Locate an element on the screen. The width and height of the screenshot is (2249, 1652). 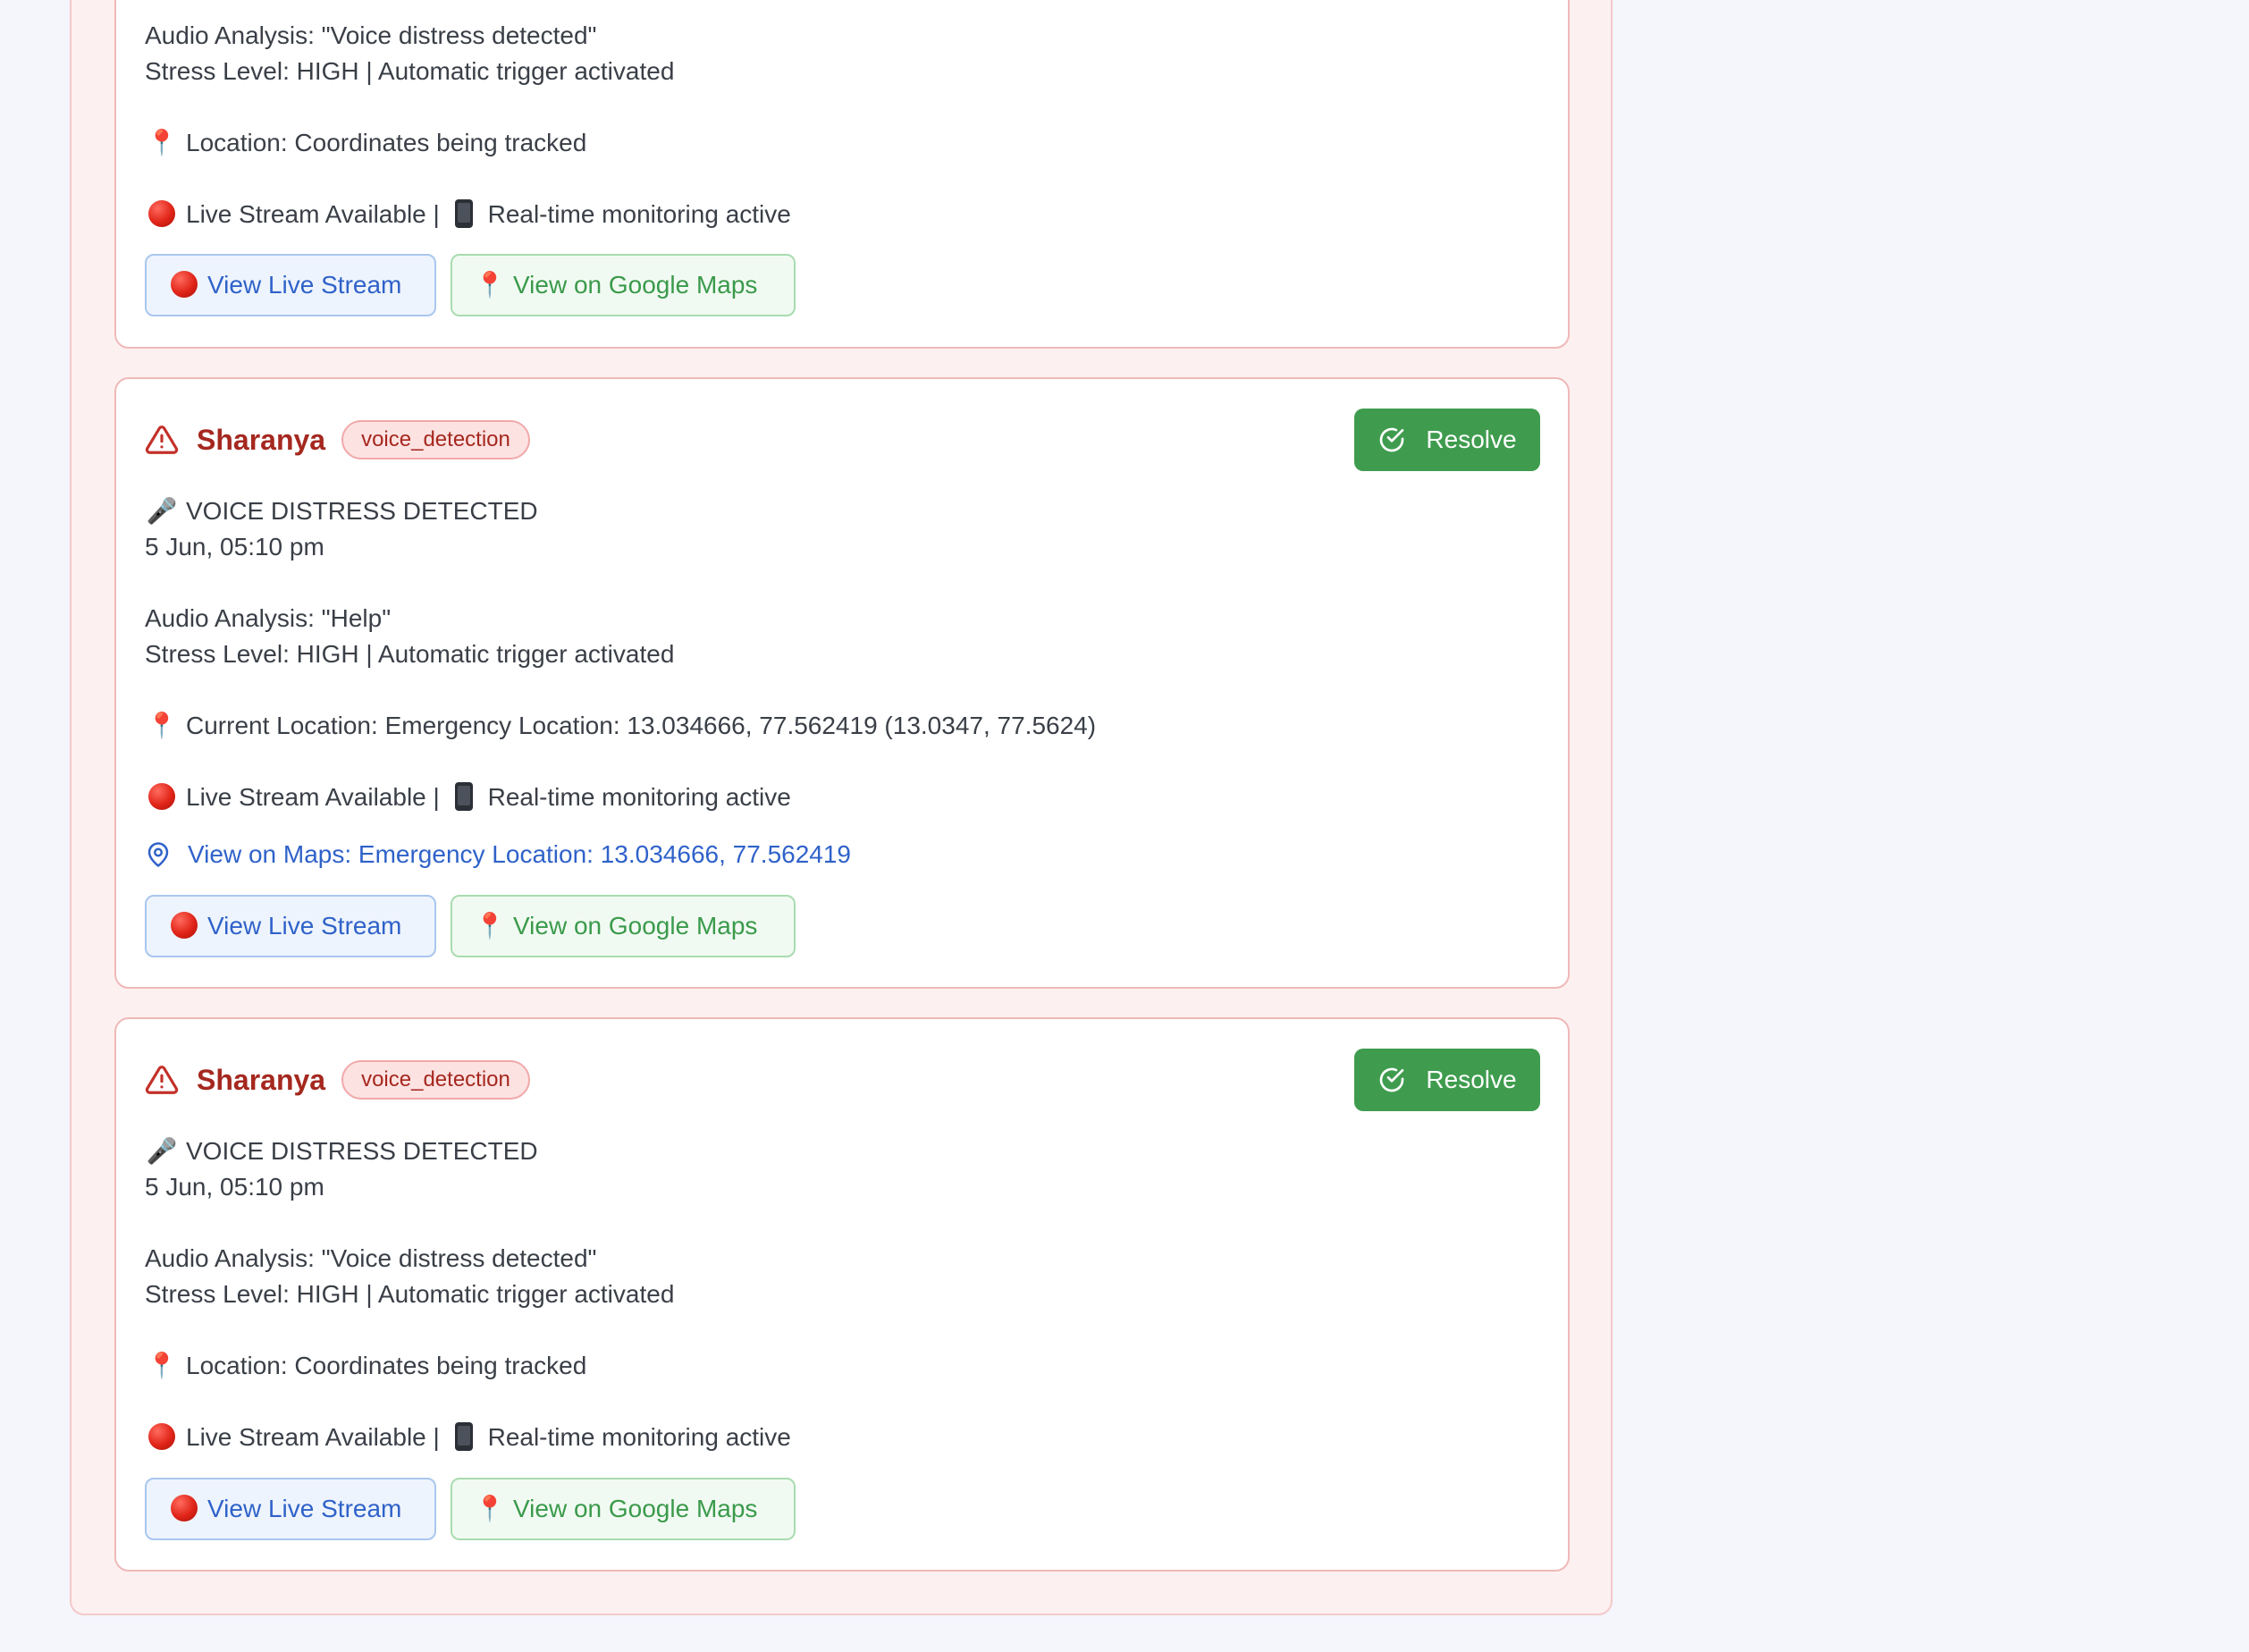
map-marker-outline-icon is located at coordinates (158, 854).